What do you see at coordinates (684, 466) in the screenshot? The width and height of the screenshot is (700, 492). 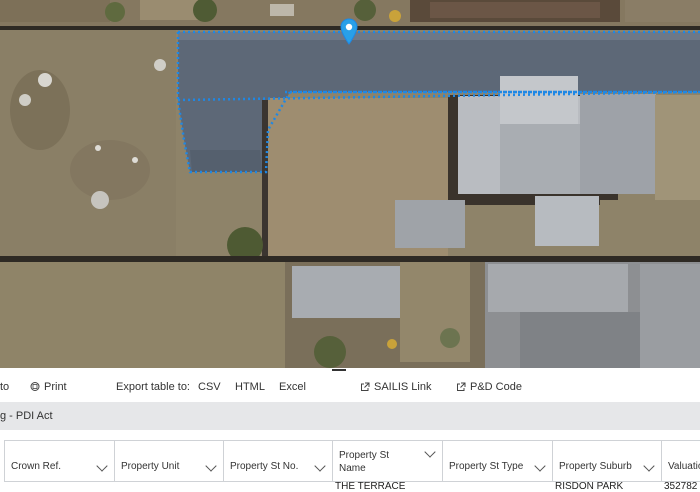 I see `column-header-label: Valuatio` at bounding box center [684, 466].